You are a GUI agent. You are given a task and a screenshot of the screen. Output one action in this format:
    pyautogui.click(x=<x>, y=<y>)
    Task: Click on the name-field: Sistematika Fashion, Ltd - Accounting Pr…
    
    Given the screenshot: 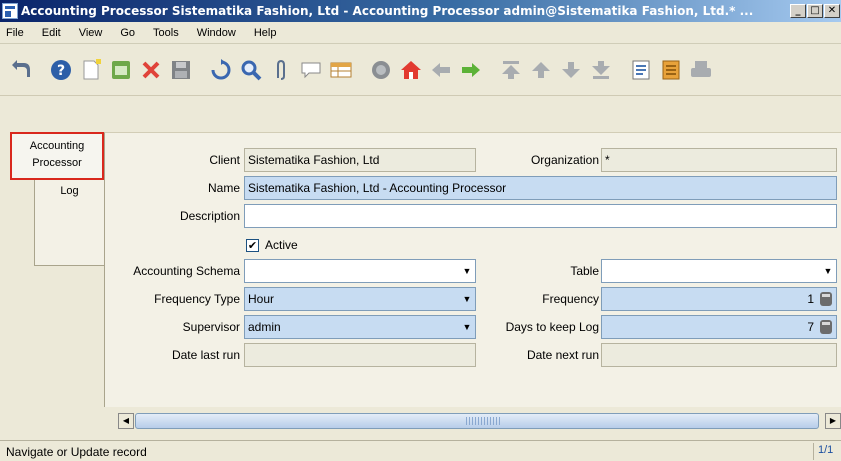 What is the action you would take?
    pyautogui.click(x=540, y=188)
    